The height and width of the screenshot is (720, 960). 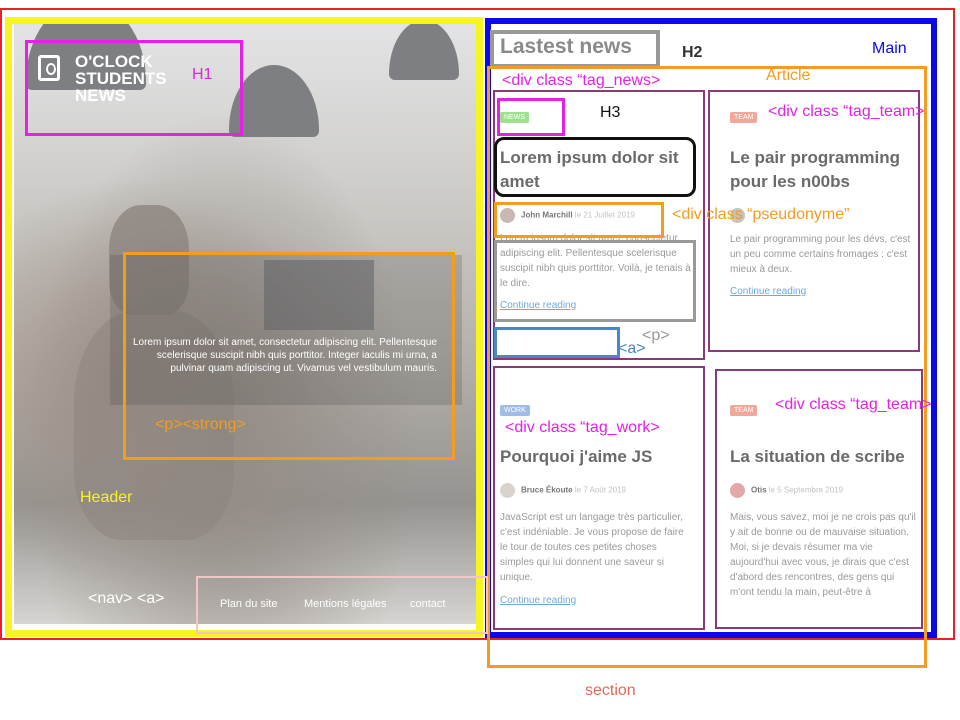 What do you see at coordinates (595, 167) in the screenshot?
I see `h3-black-box` at bounding box center [595, 167].